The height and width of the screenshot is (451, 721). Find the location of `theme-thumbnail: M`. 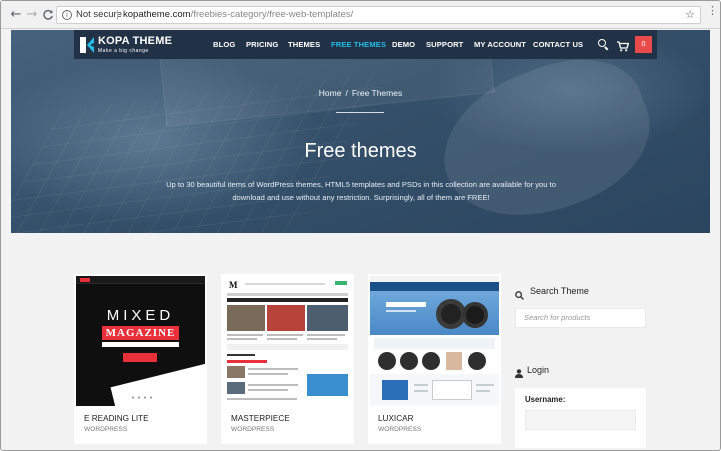

theme-thumbnail: M is located at coordinates (287, 341).